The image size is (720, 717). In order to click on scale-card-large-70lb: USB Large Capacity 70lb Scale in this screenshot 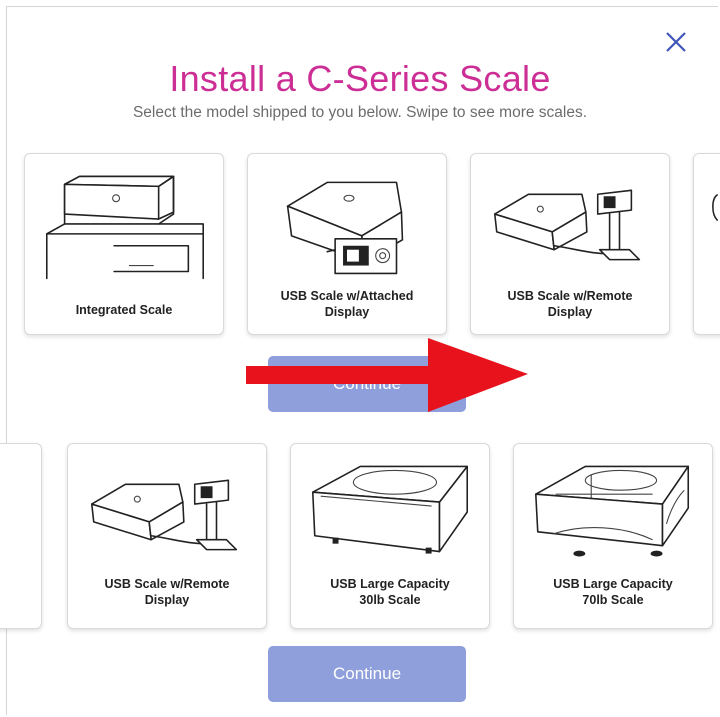, I will do `click(613, 536)`.